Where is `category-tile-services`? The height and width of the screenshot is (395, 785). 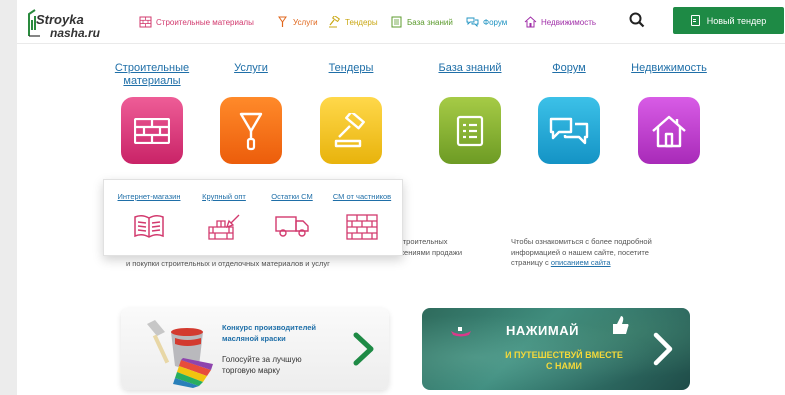
category-tile-services is located at coordinates (271, 134).